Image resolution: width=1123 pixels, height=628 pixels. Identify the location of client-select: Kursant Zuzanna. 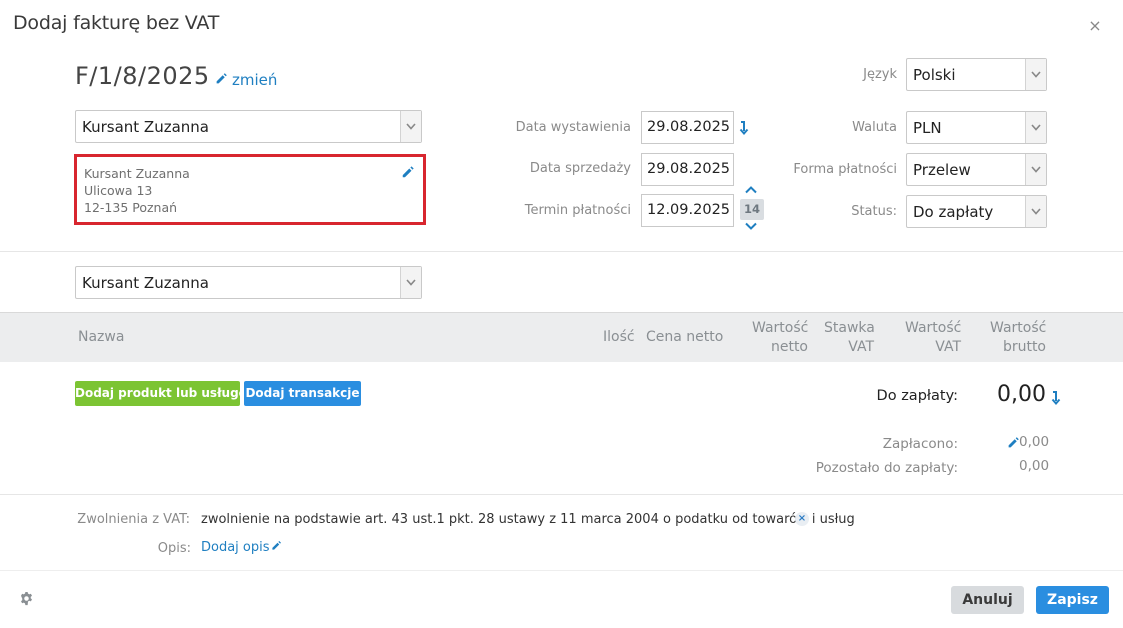
(248, 126).